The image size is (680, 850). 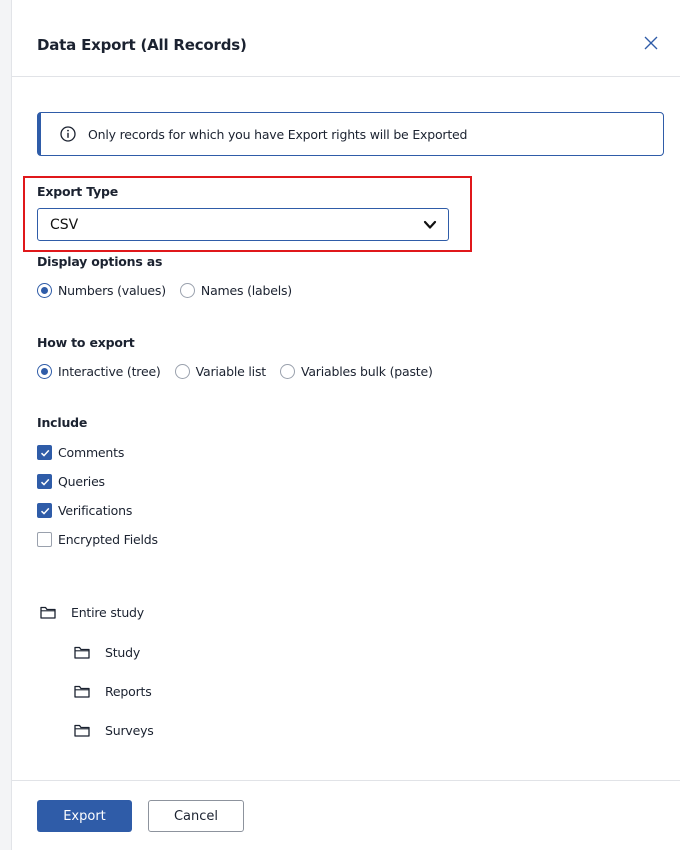 What do you see at coordinates (187, 290) in the screenshot?
I see `radio-names` at bounding box center [187, 290].